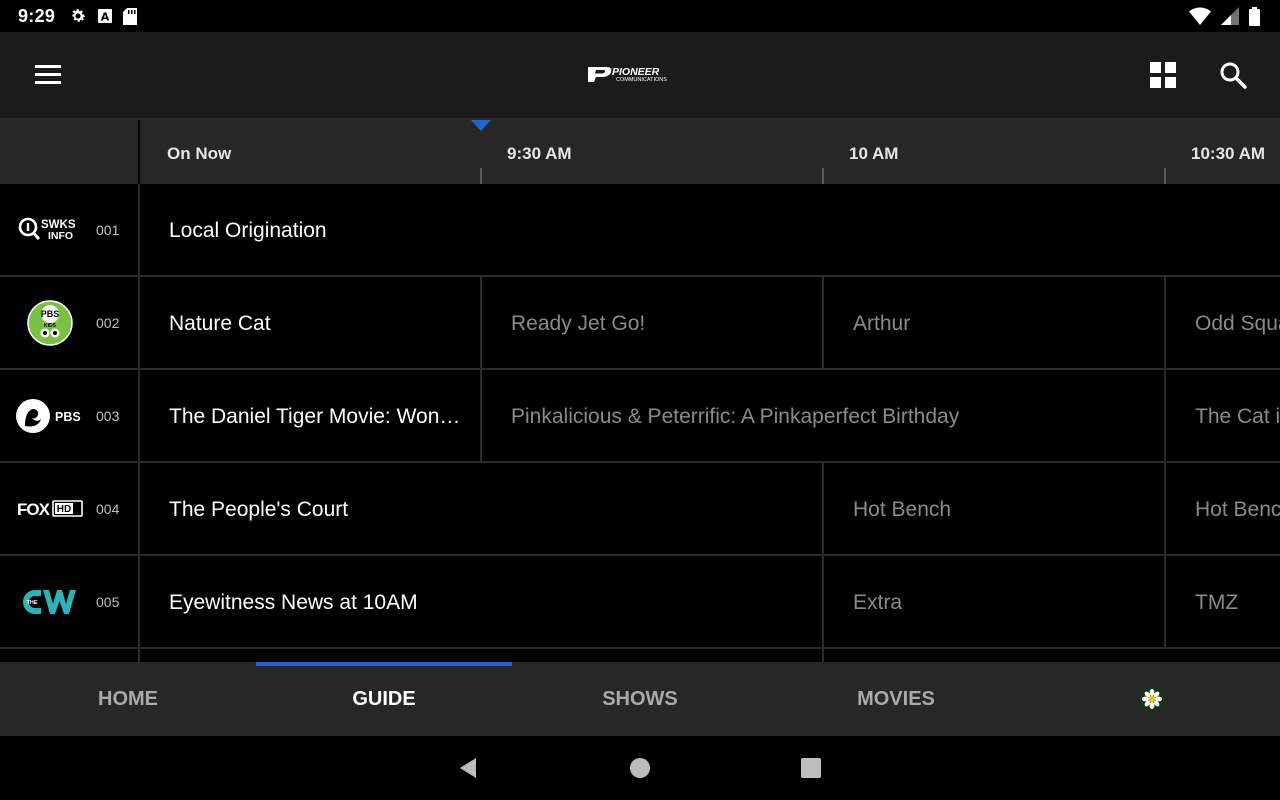  I want to click on grid-view-button, so click(1163, 75).